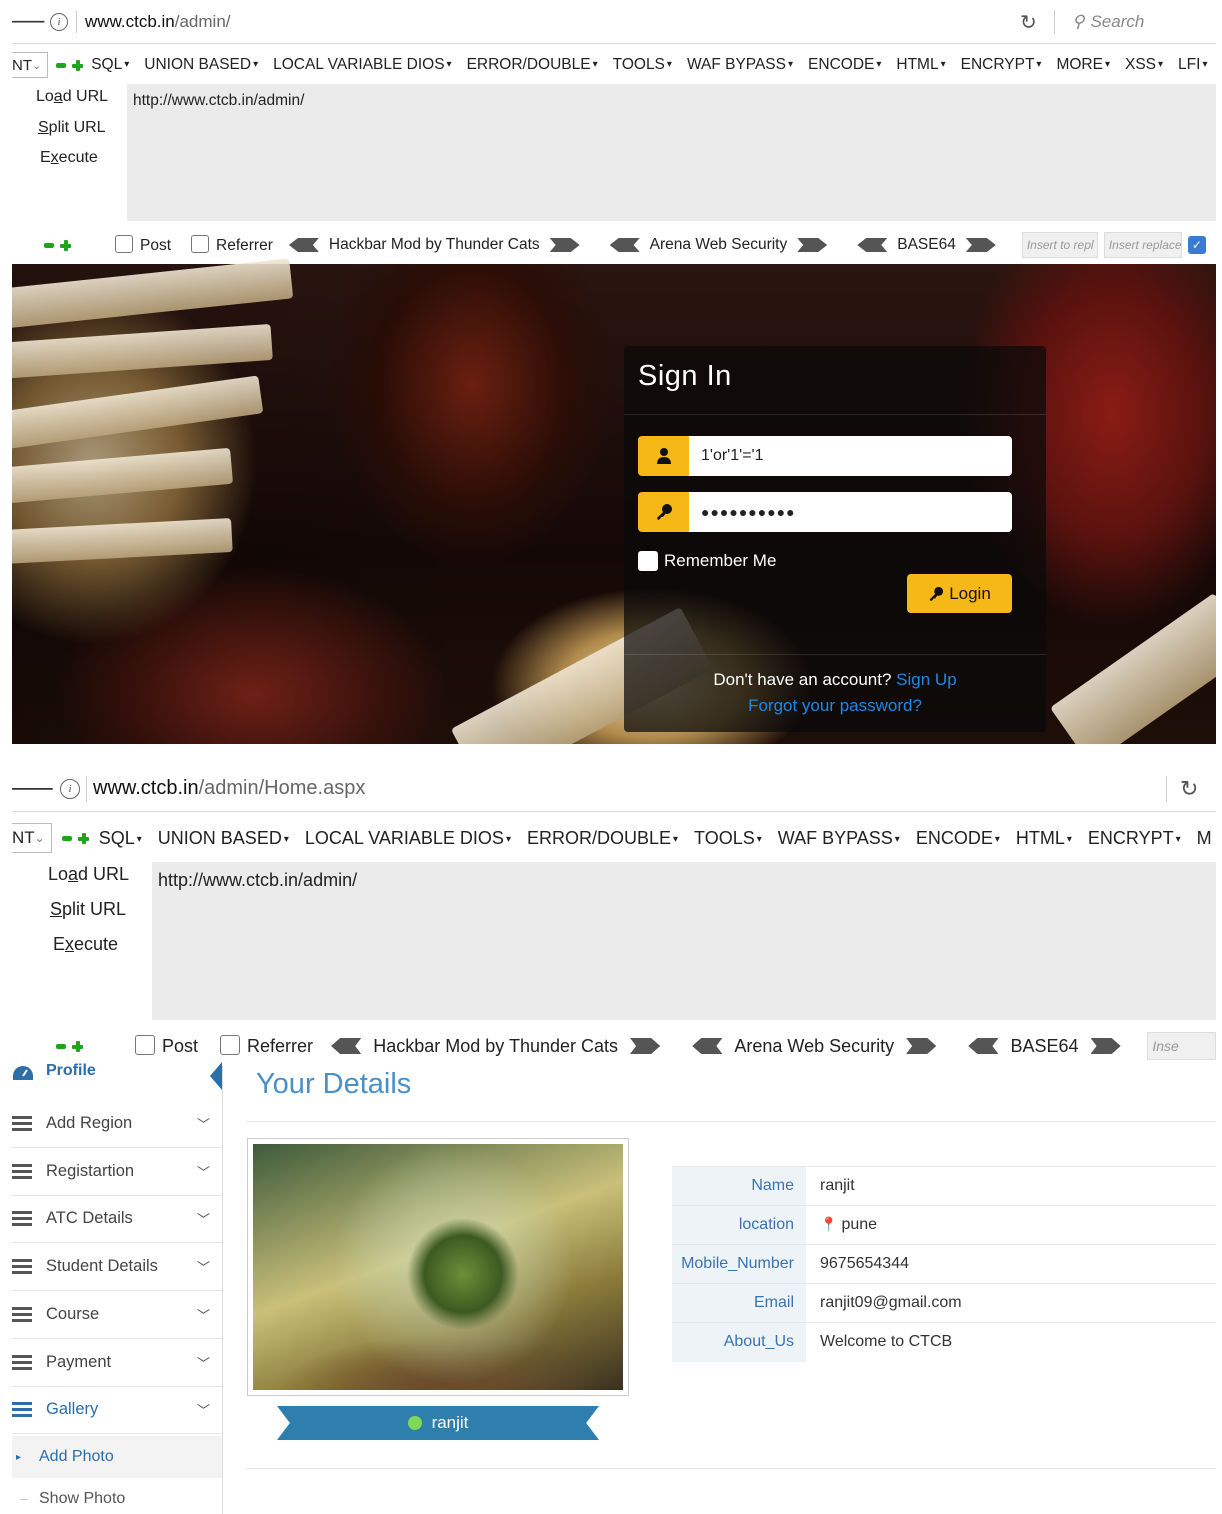 The image size is (1222, 1514). What do you see at coordinates (117, 1219) in the screenshot?
I see `sidebar-item-atc-details: ATC Details ﹀` at bounding box center [117, 1219].